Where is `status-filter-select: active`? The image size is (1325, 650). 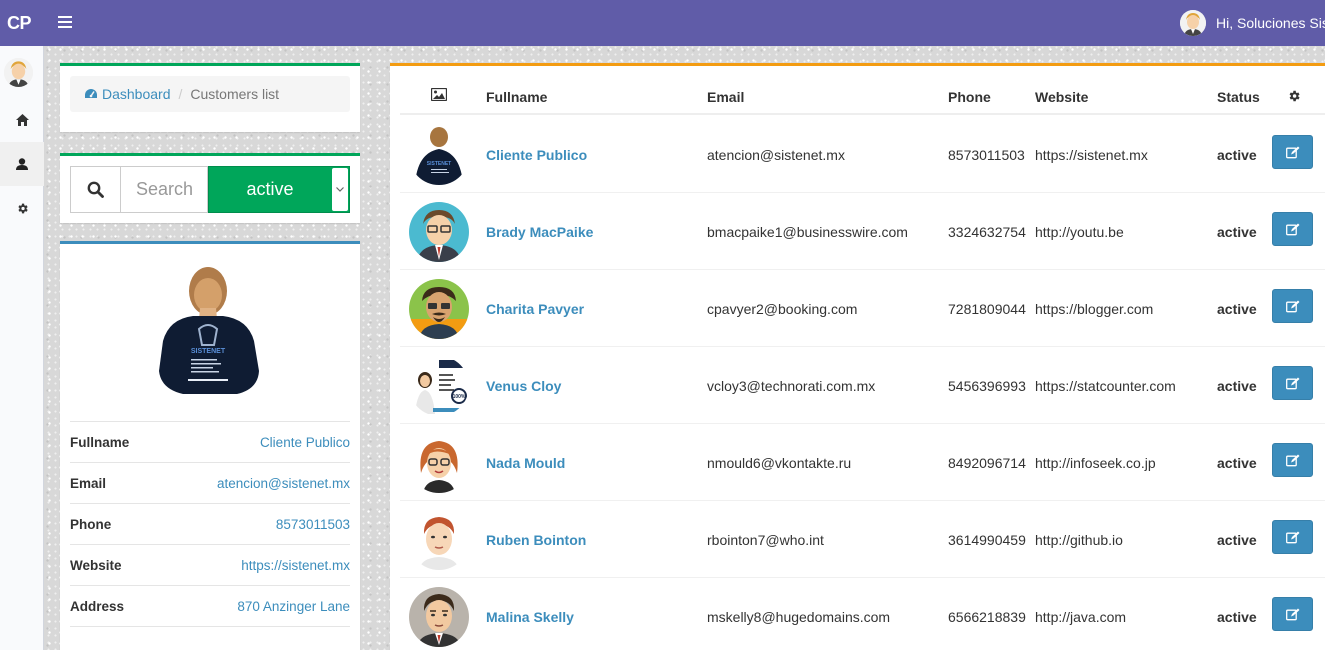 status-filter-select: active is located at coordinates (279, 189).